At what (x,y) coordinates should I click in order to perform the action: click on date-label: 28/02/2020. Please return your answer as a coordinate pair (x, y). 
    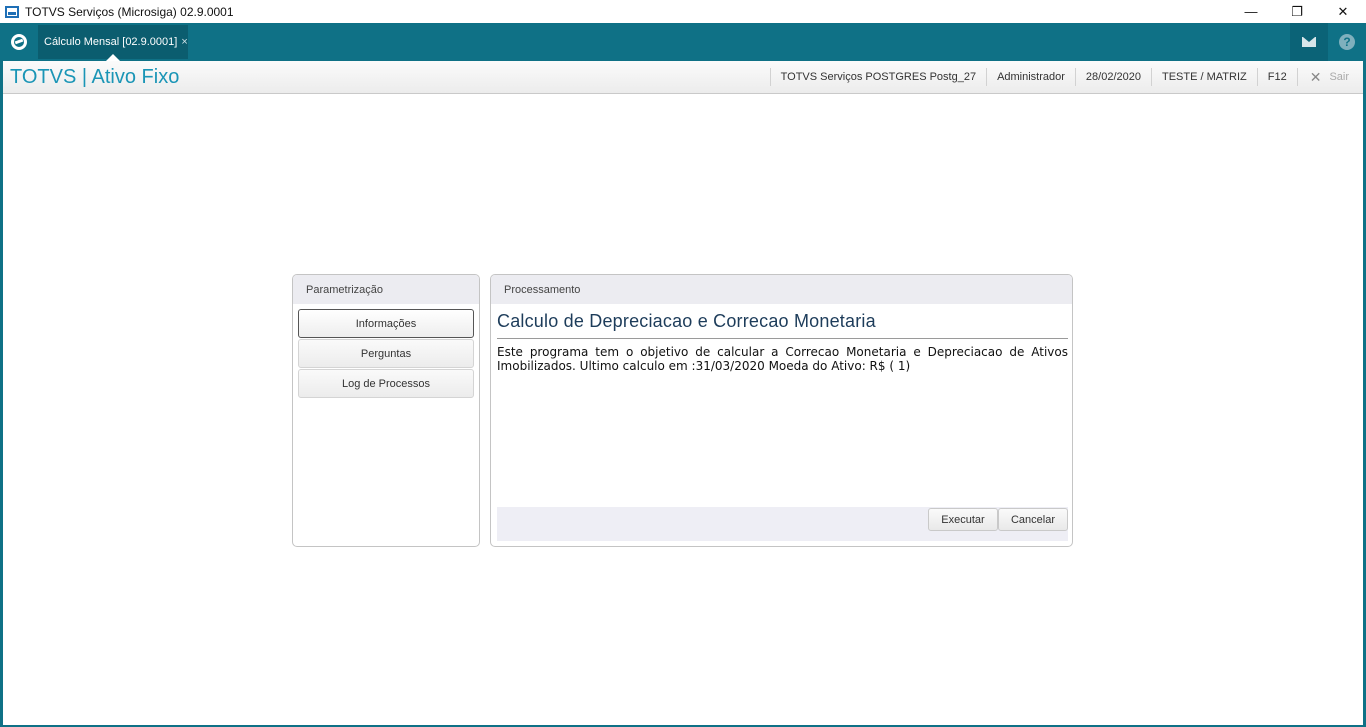
    Looking at the image, I should click on (1112, 77).